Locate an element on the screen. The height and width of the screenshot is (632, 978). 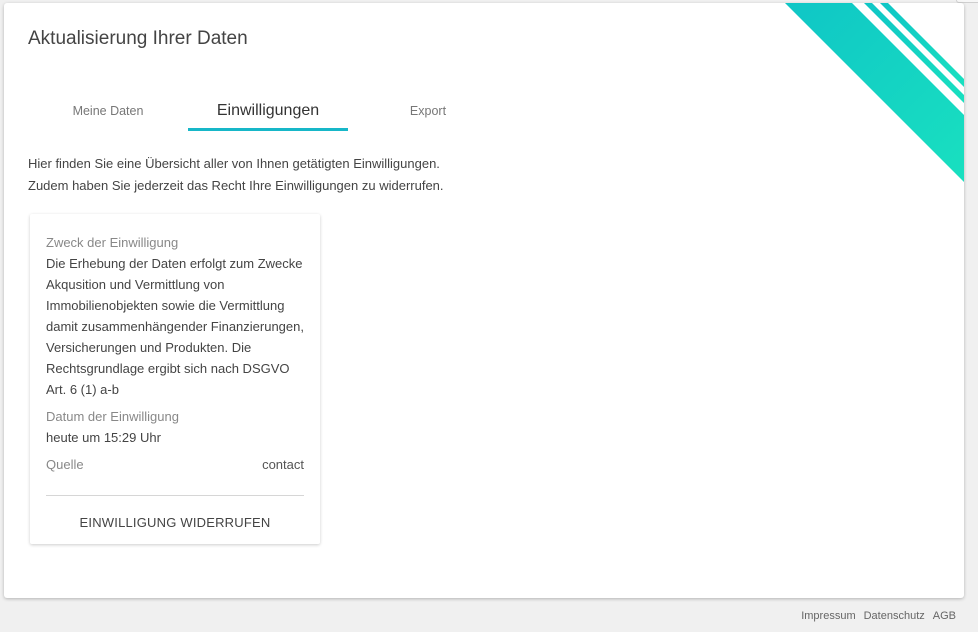
revoke-consent-button: EINWILLIGUNG WIDERRUFEN is located at coordinates (175, 522).